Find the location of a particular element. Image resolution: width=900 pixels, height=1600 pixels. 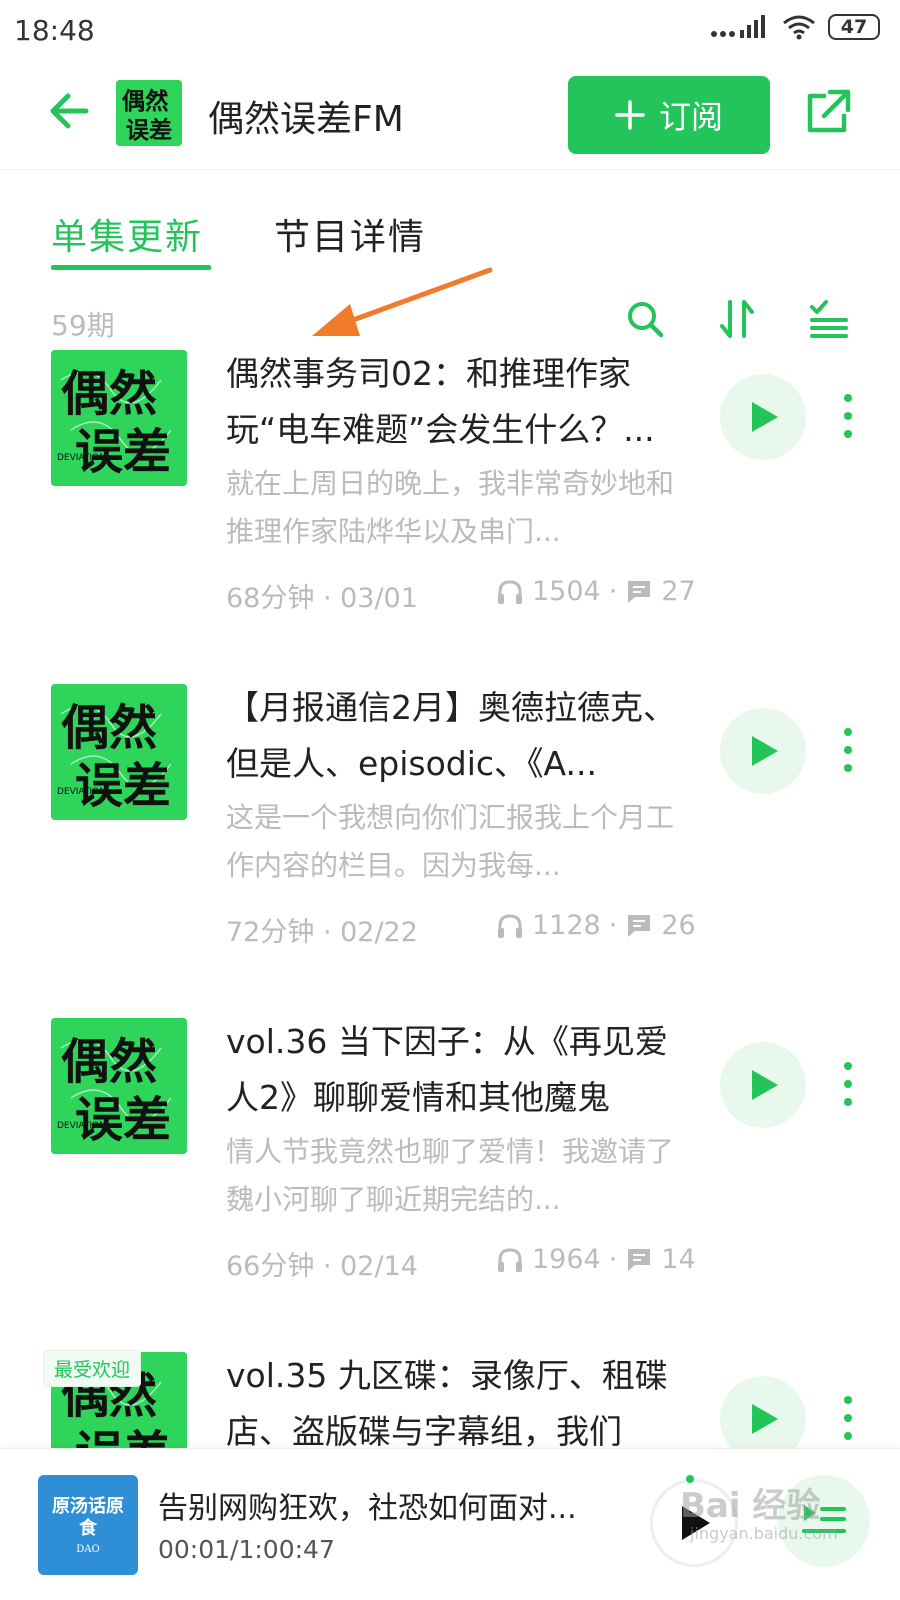

popular-badge: 最受欢迎 is located at coordinates (92, 1368).